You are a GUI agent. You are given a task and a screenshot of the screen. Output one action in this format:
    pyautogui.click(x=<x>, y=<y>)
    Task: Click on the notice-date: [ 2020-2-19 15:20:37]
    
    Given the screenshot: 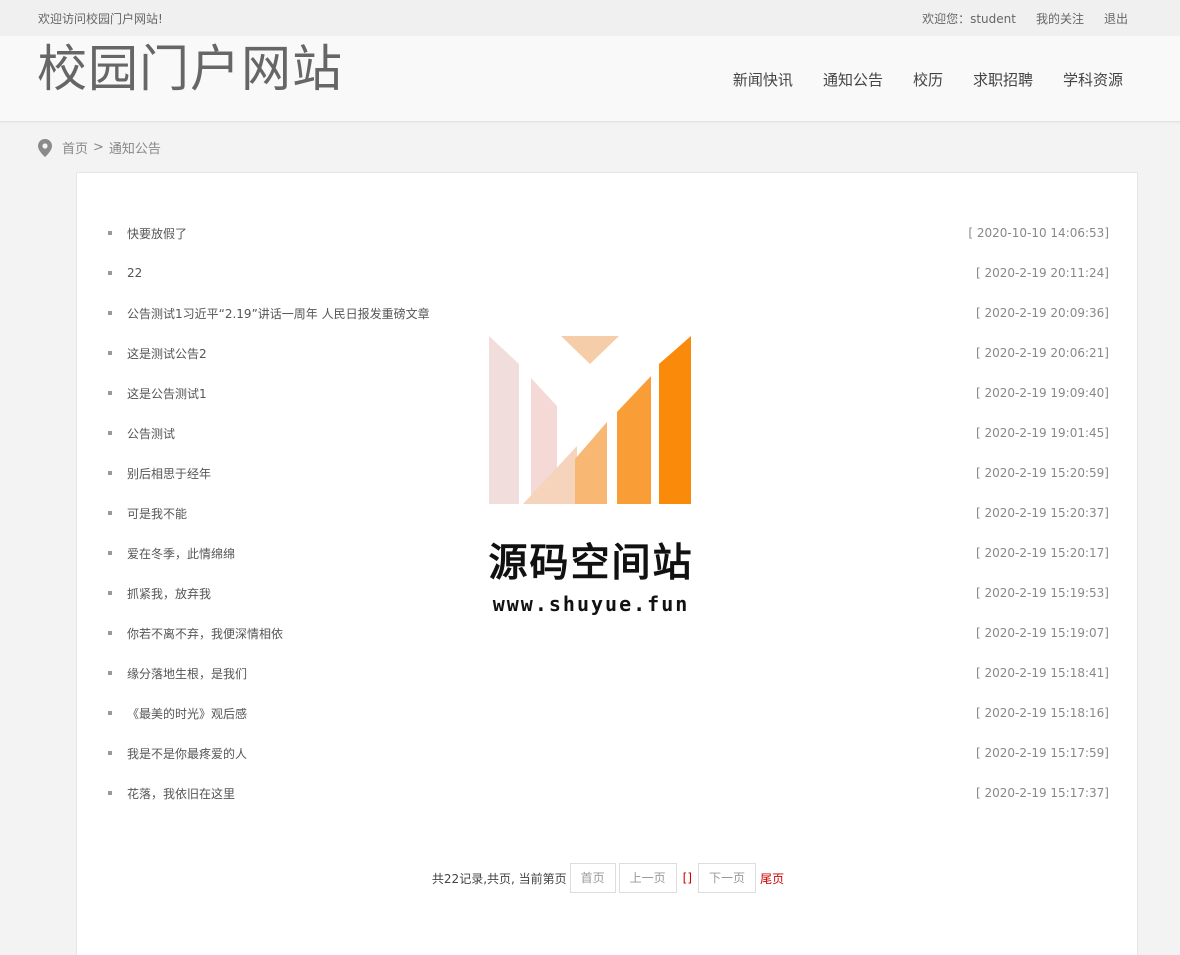 What is the action you would take?
    pyautogui.click(x=1042, y=513)
    